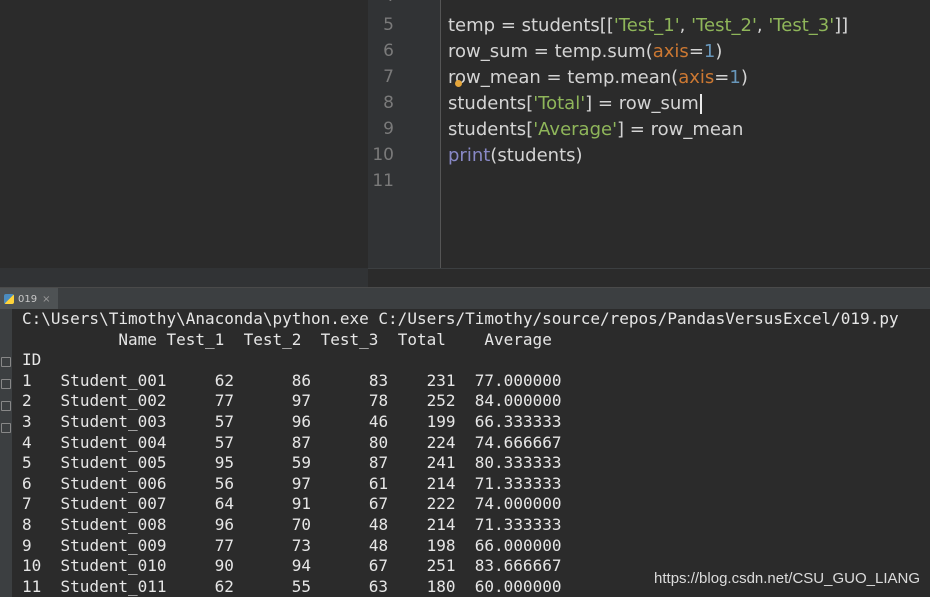 The image size is (930, 597). Describe the element at coordinates (559, 103) in the screenshot. I see `code-token: 'Total'` at that location.